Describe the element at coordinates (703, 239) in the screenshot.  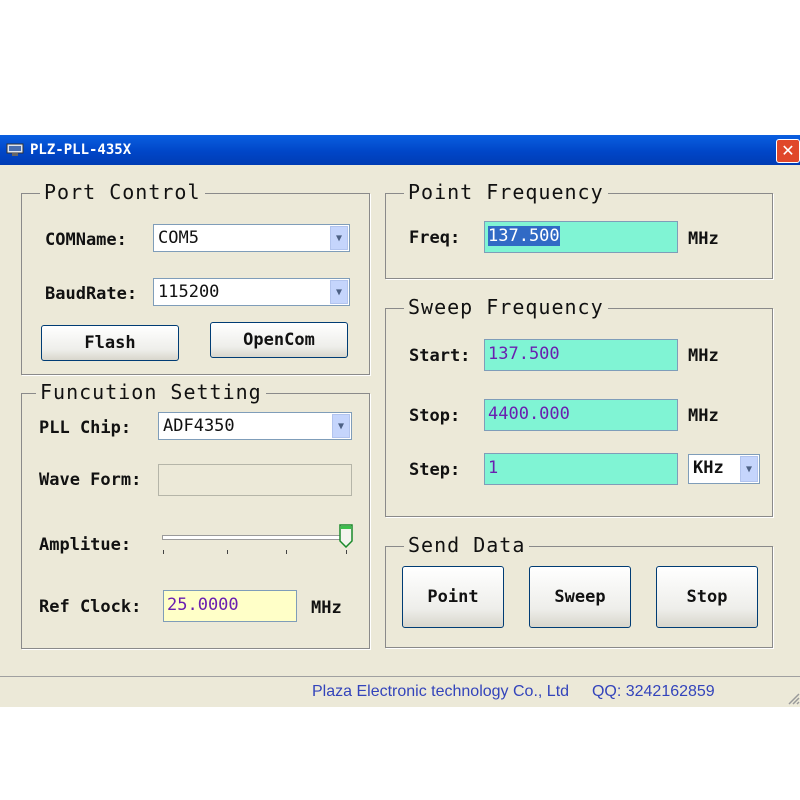
I see `freq-unit: MHz` at that location.